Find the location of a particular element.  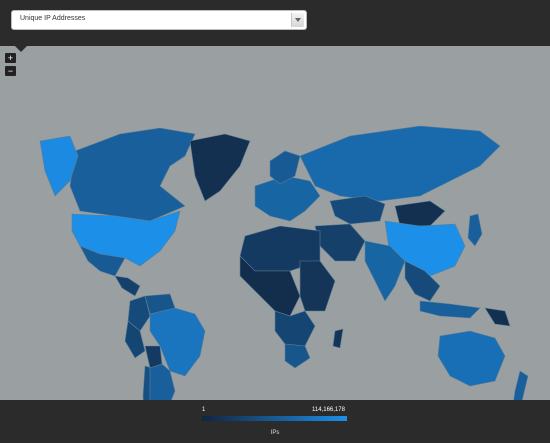

country-madagascar is located at coordinates (338, 338).